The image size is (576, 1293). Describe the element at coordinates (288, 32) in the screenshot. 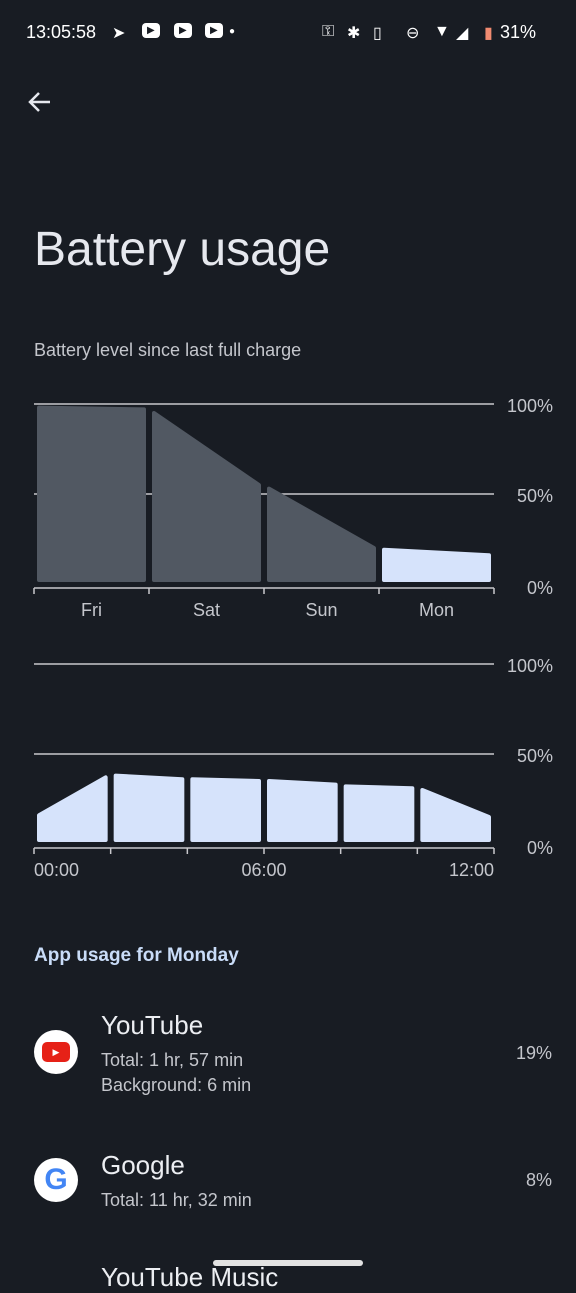

I see `status-bar: 13:05:58 ➤ ▶ ▶ ▶ ● ⚿ ✱ ▯ ⊖ ▼ ◢ ▮ 31%` at that location.